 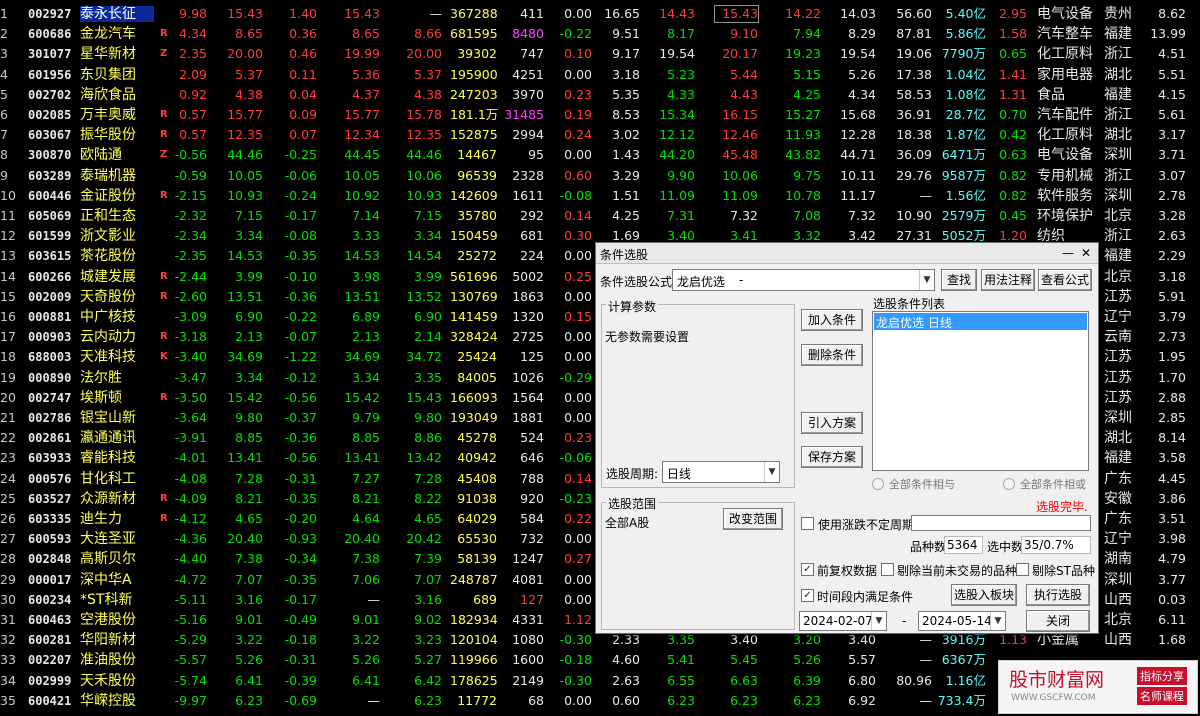 I want to click on stock-name: 华阳新材, so click(x=117, y=640).